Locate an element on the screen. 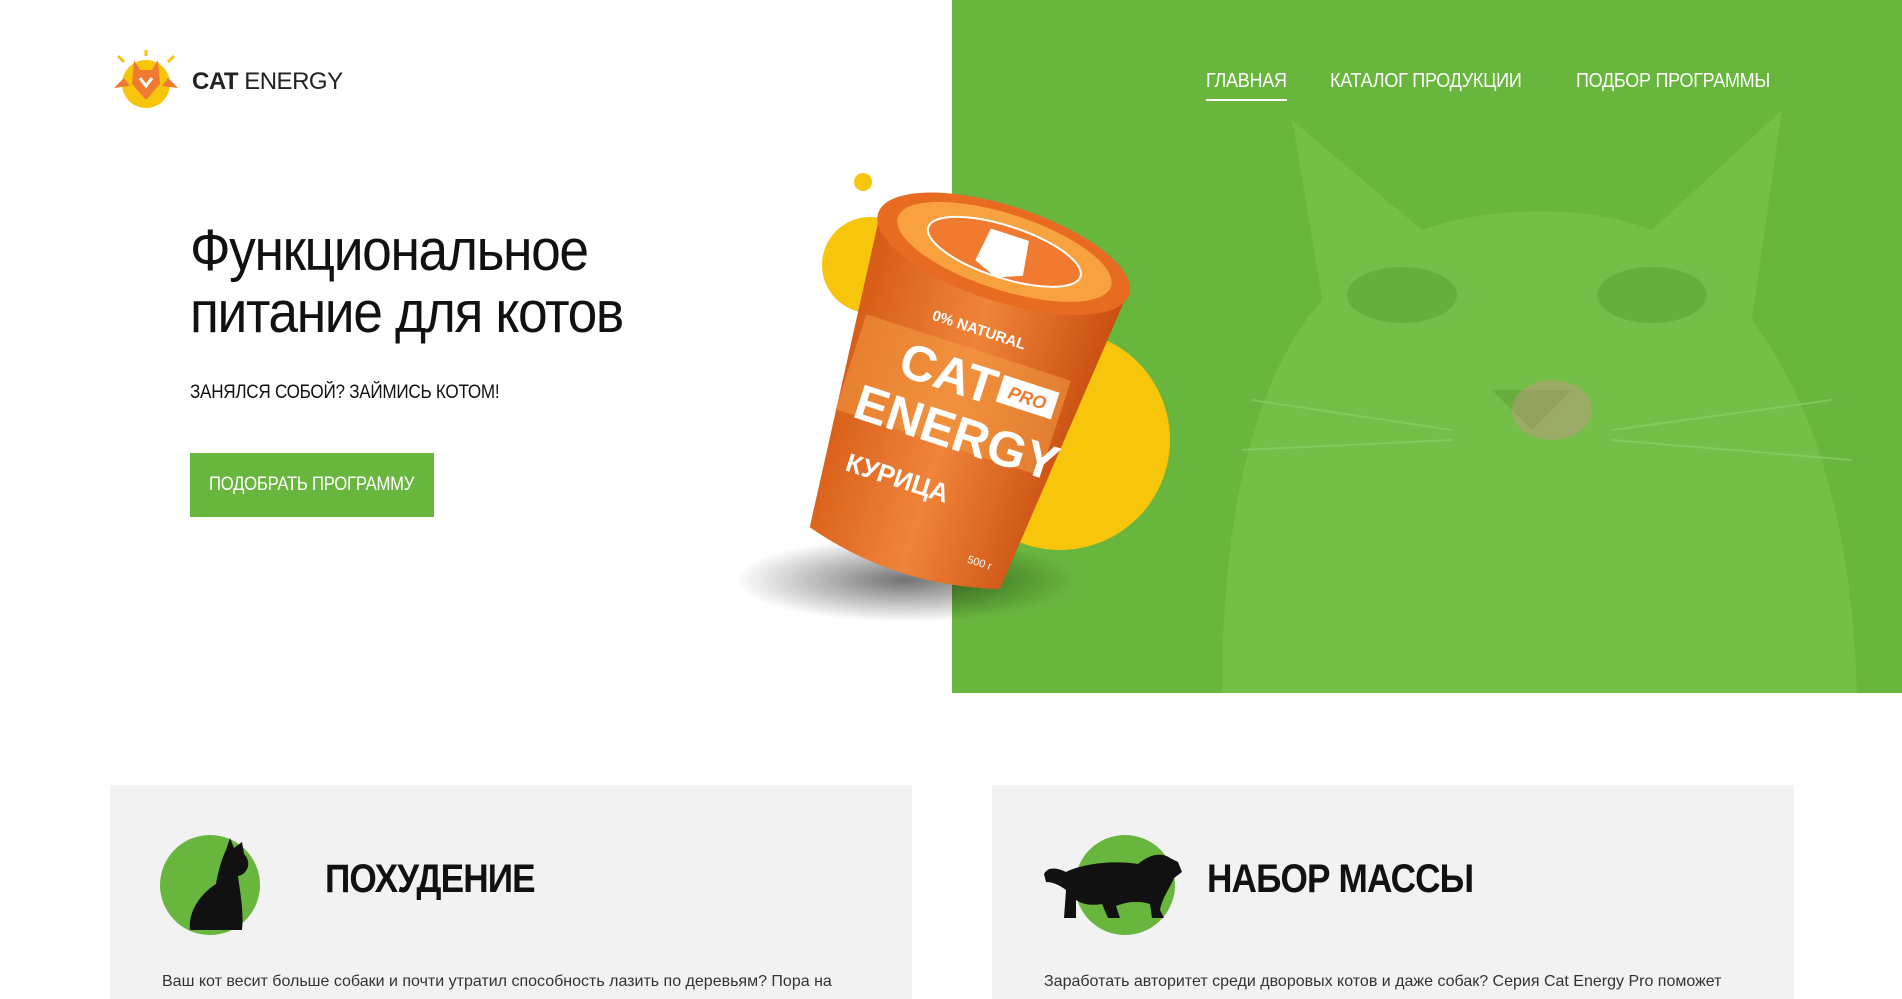 This screenshot has width=1902, height=999. product-jar-image: 0% NATURAL CAT ENERGY PRO КУРИЦА 500 г is located at coordinates (952, 397).